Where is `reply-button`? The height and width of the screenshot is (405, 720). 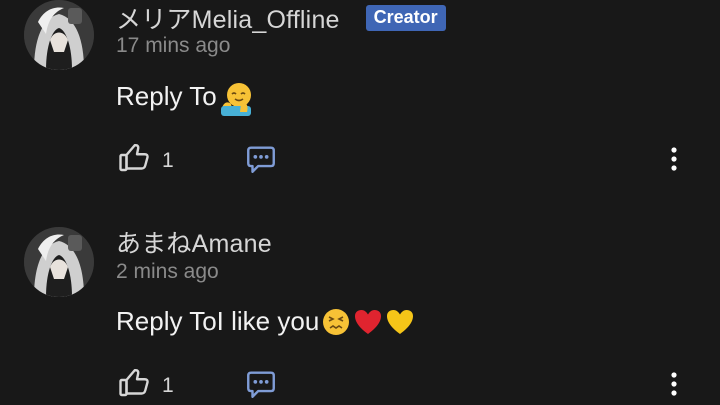 reply-button is located at coordinates (261, 386).